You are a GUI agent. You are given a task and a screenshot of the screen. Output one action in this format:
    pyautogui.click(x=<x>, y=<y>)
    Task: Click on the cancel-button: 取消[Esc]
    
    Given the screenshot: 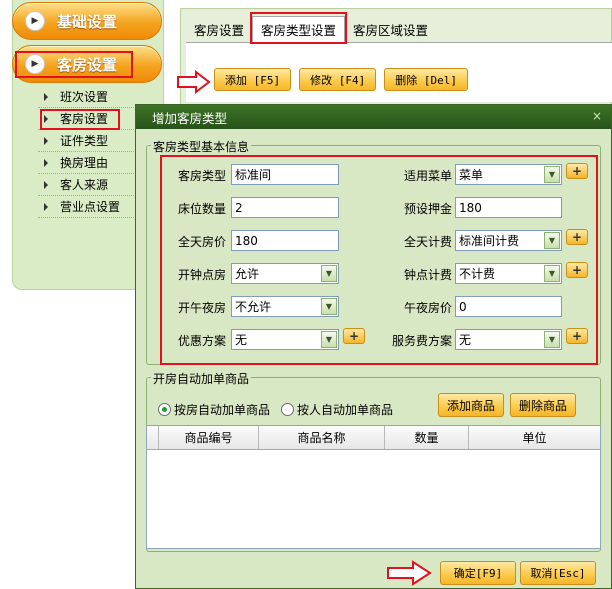 What is the action you would take?
    pyautogui.click(x=558, y=573)
    